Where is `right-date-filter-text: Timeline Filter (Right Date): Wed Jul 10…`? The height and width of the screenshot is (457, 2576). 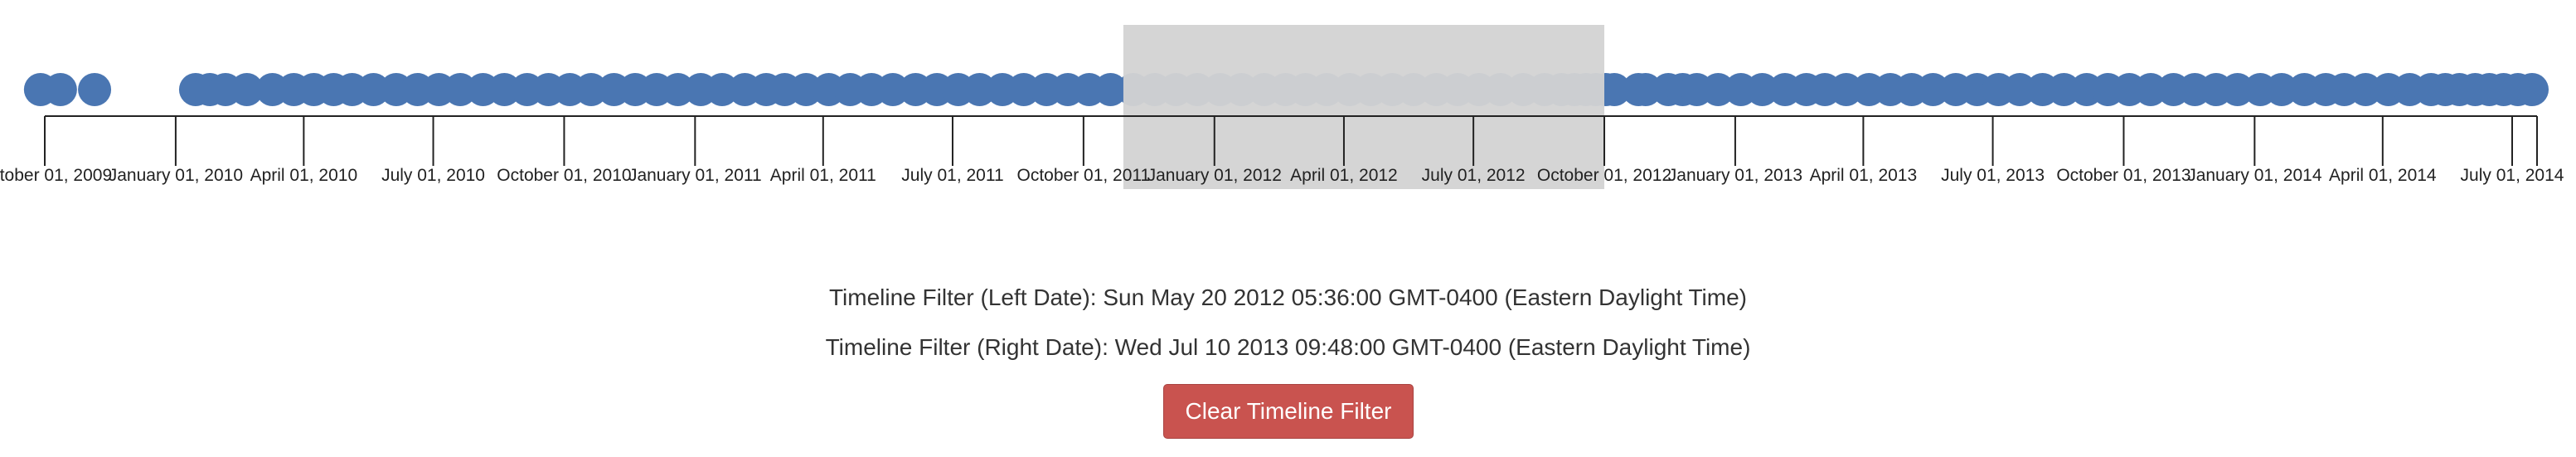 right-date-filter-text: Timeline Filter (Right Date): Wed Jul 10… is located at coordinates (1288, 347).